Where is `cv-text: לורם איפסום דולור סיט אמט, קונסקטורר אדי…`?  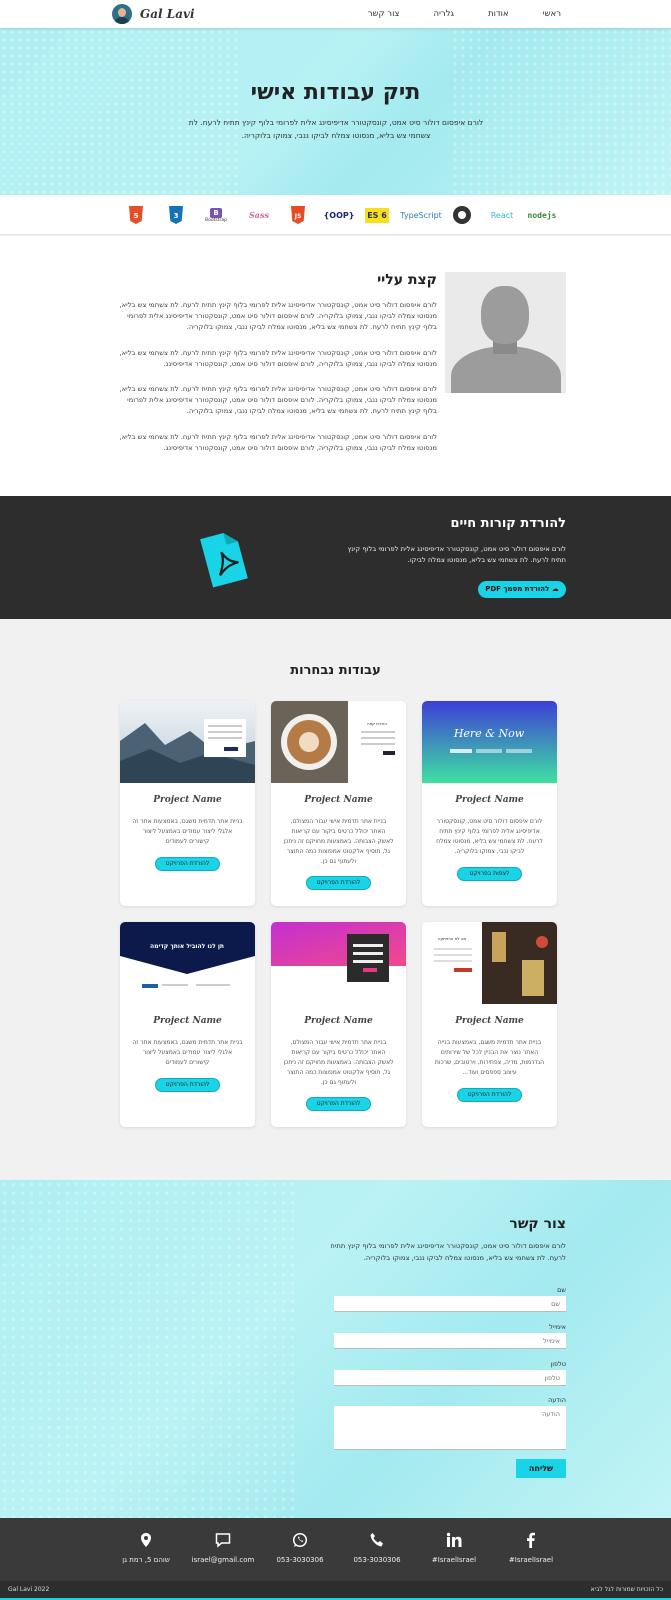
cv-text: לורם איפסום דולור סיט אמט, קונסקטורר אדי… is located at coordinates (456, 554).